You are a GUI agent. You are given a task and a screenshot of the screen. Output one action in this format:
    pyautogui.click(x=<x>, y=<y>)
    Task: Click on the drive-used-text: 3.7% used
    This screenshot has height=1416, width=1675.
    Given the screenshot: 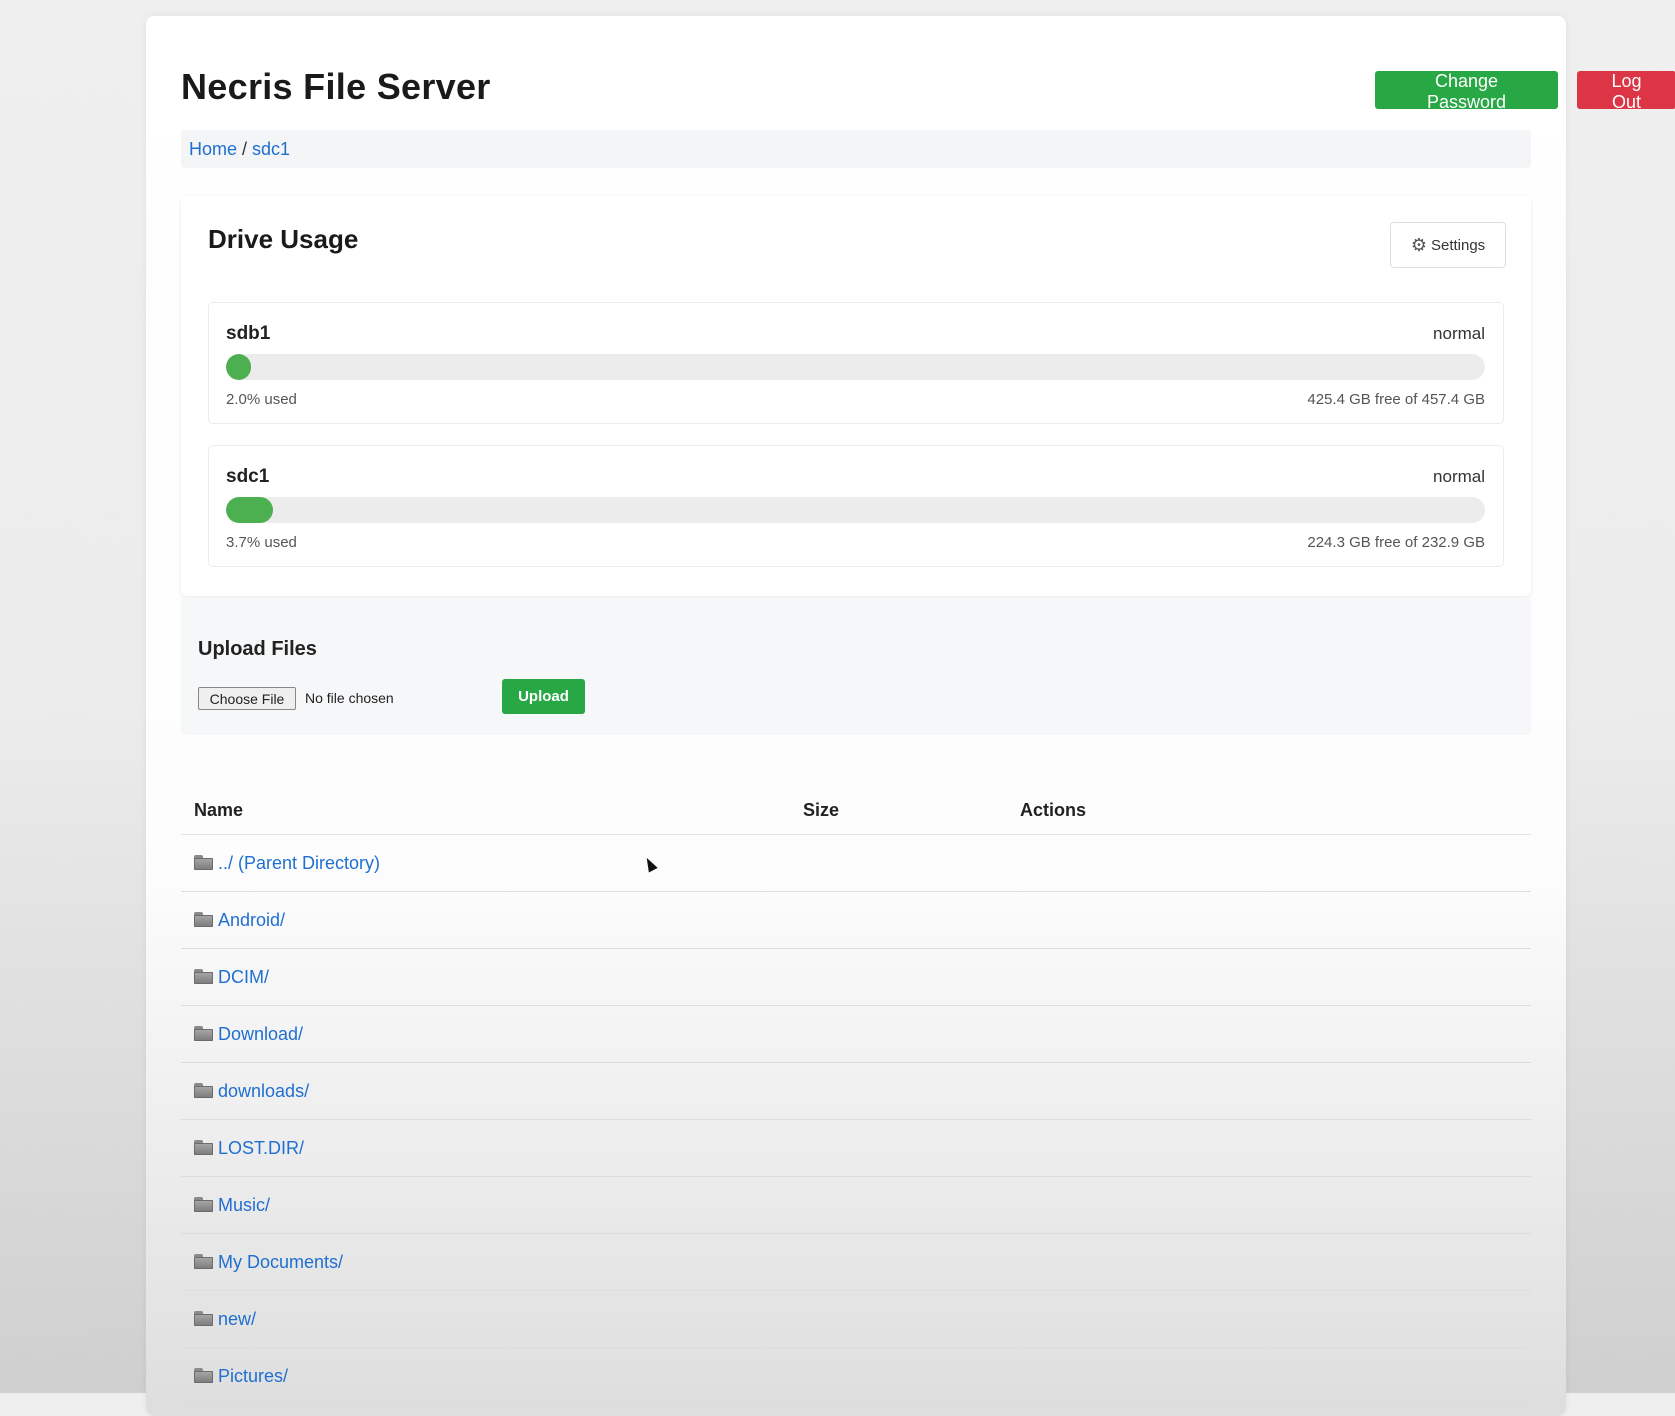 What is the action you would take?
    pyautogui.click(x=261, y=542)
    